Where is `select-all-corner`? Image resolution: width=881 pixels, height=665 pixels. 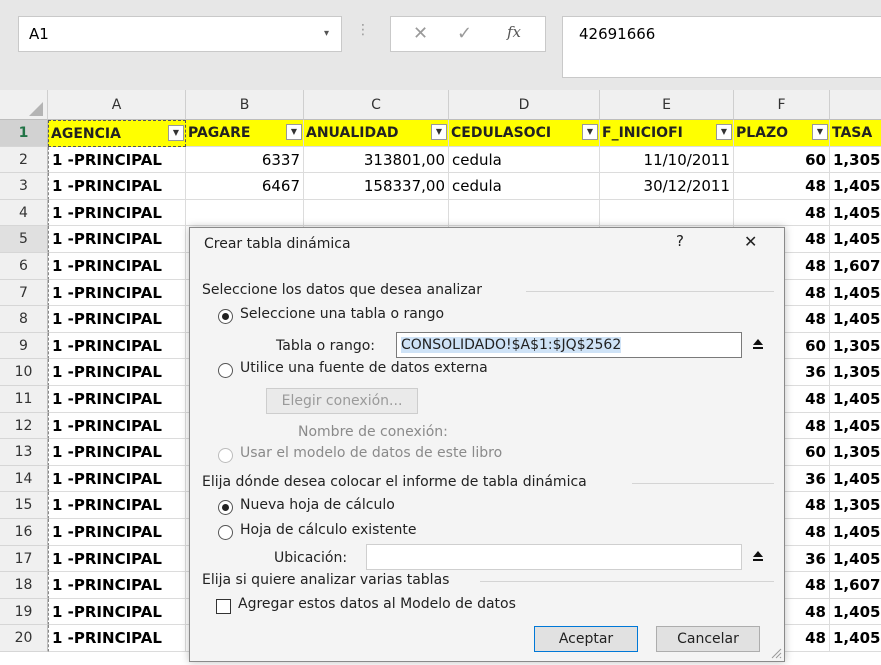
select-all-corner is located at coordinates (24, 105).